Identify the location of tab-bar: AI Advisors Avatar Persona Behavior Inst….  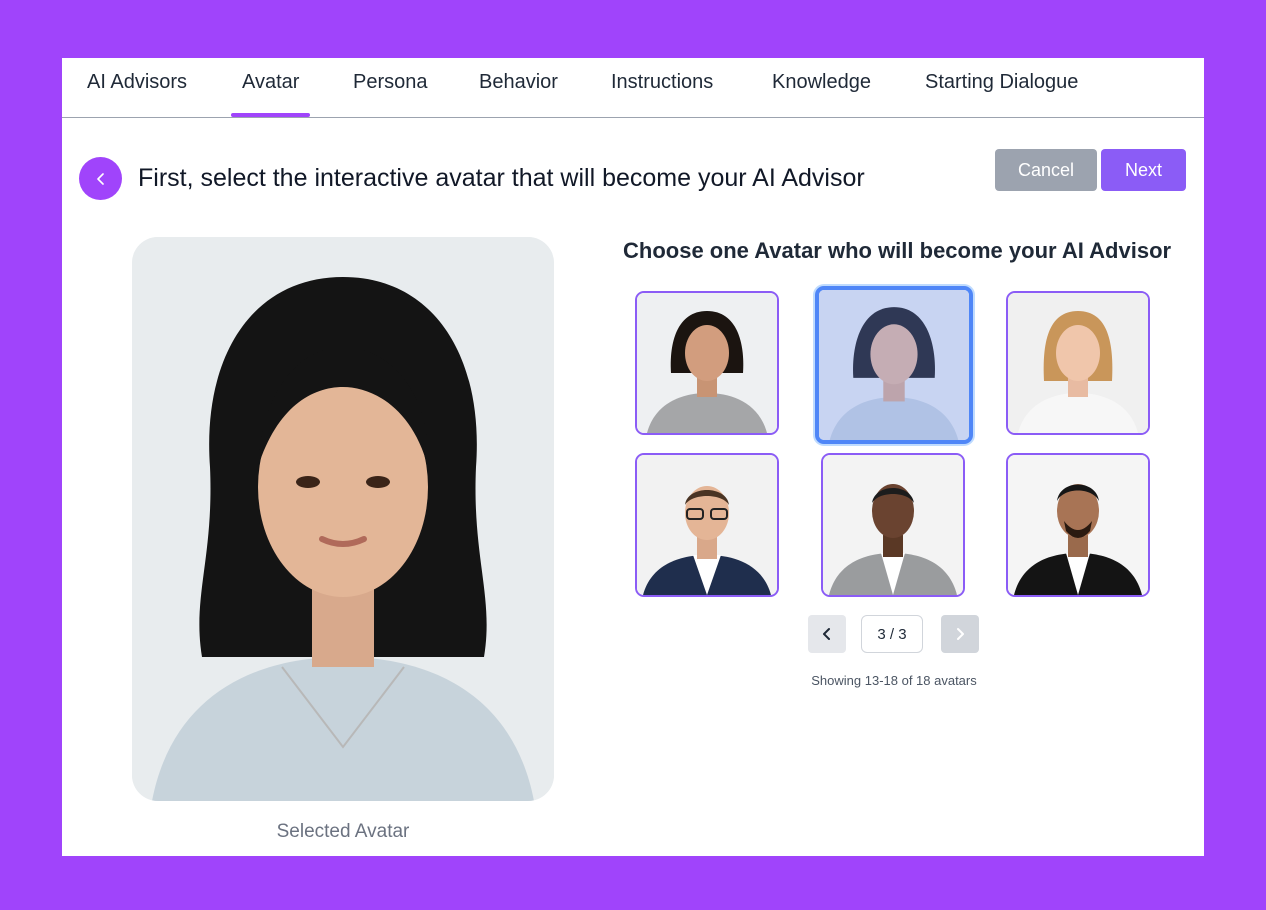
(633, 88).